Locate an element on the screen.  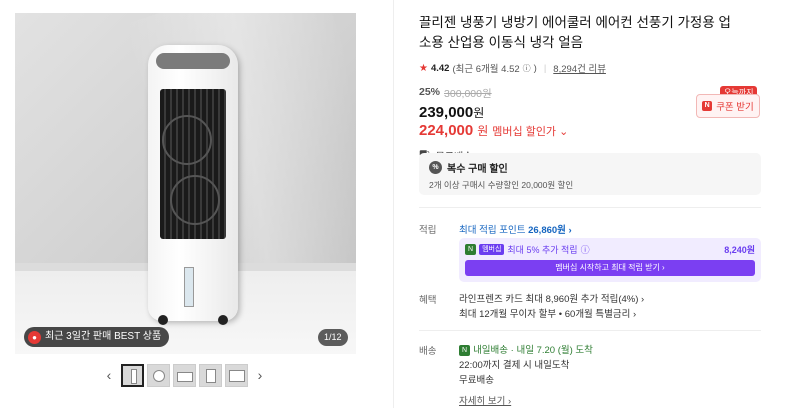
points-label: 적립 is located at coordinates (428, 230).